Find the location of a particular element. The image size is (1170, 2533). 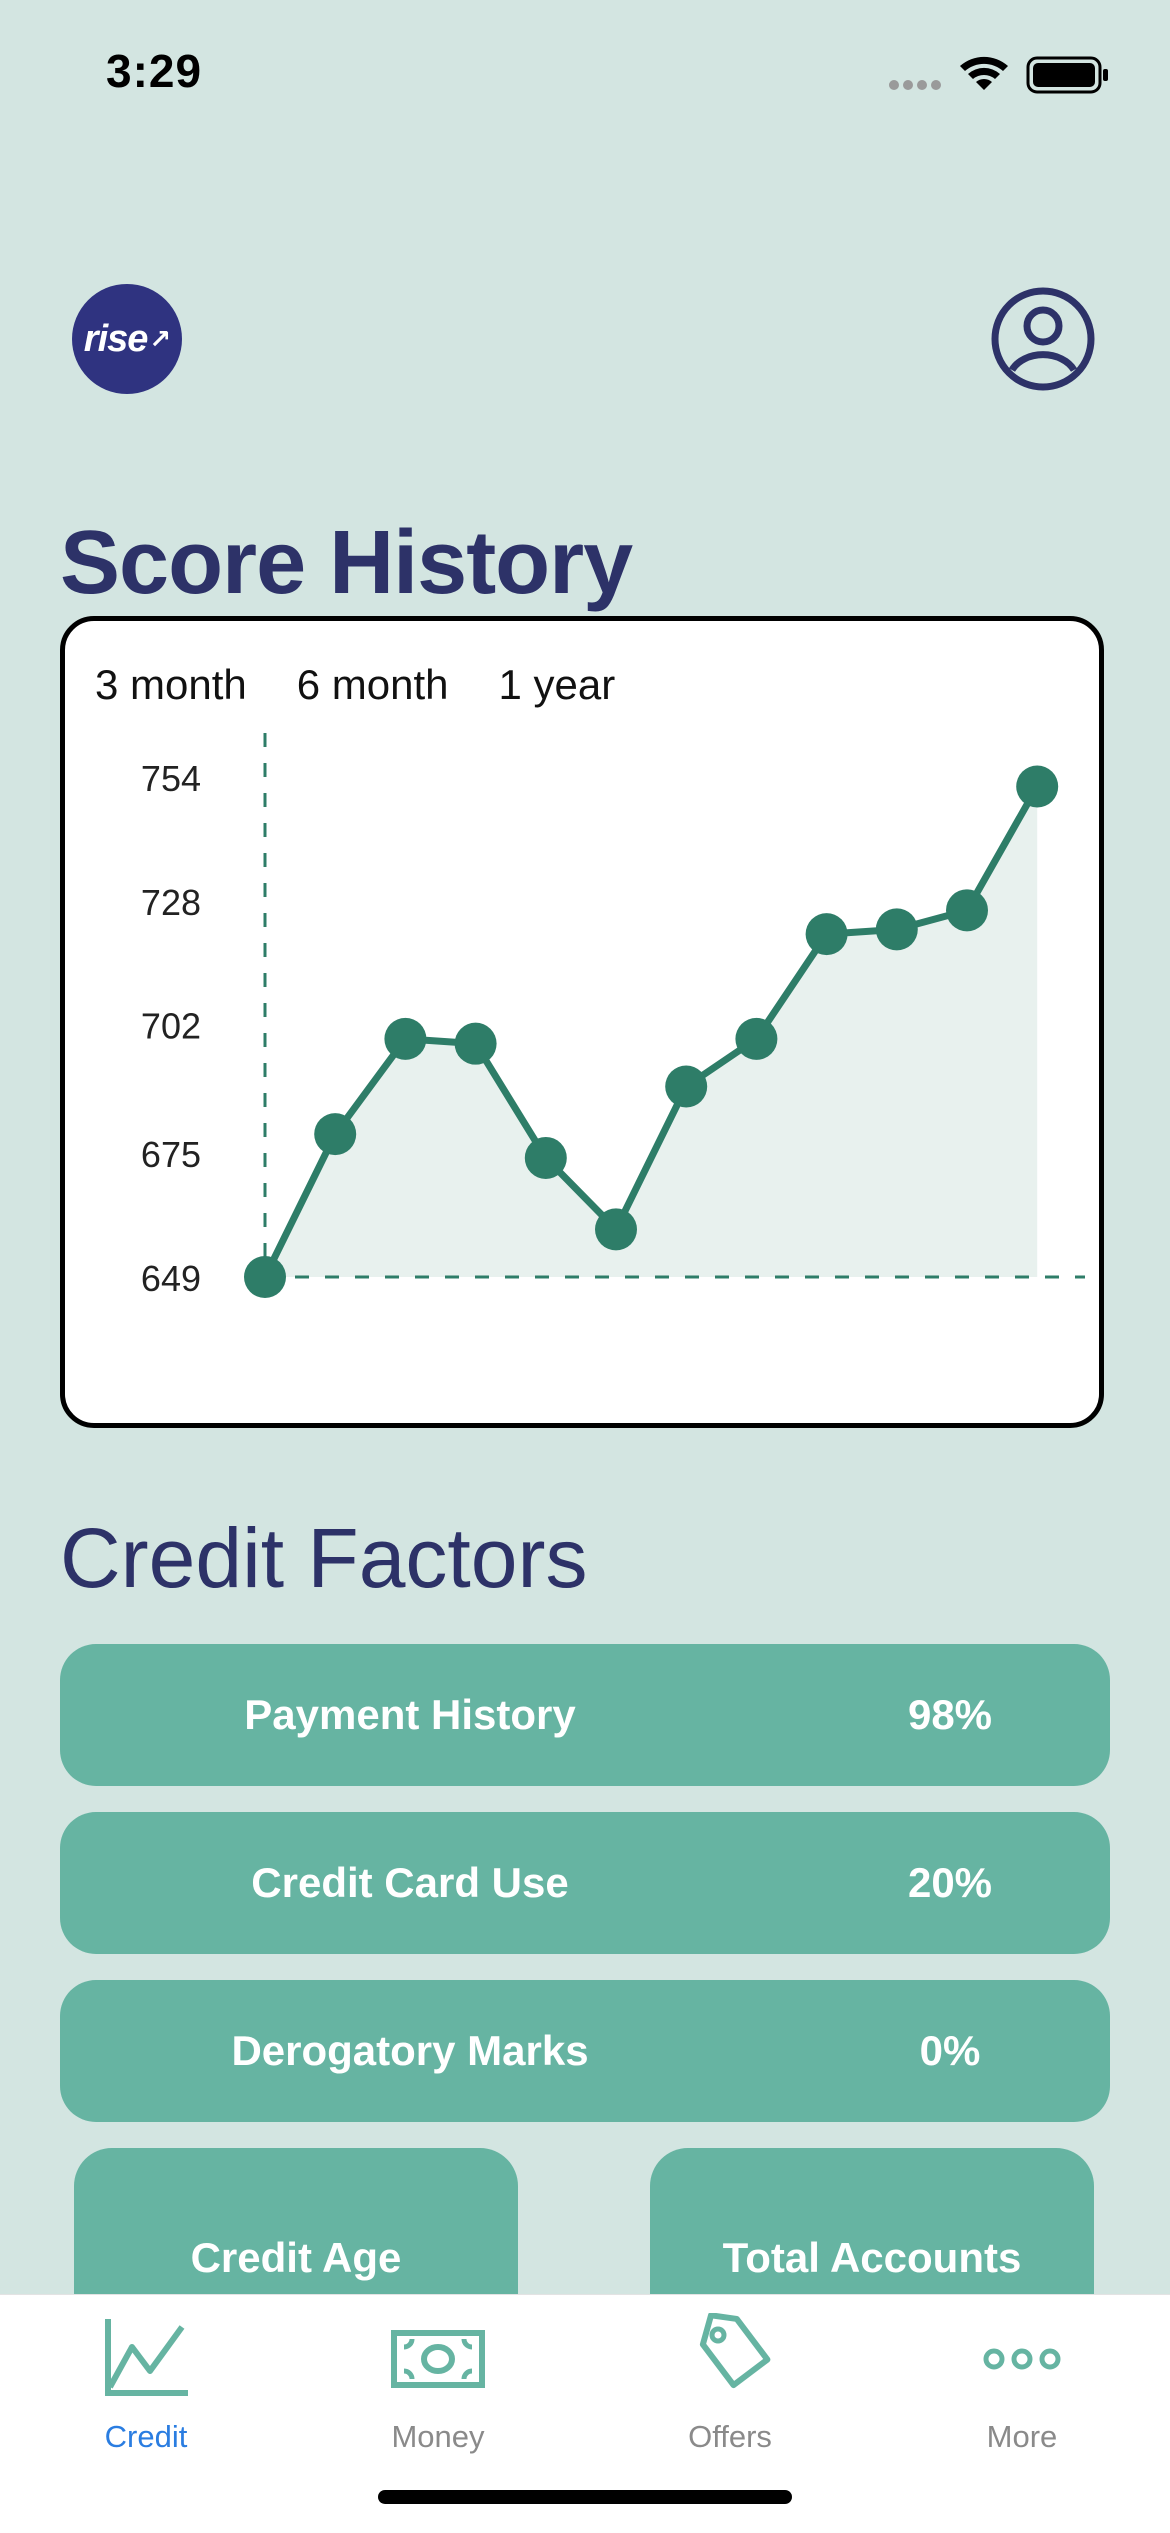

factor-label: Payment History is located at coordinates (410, 1714).